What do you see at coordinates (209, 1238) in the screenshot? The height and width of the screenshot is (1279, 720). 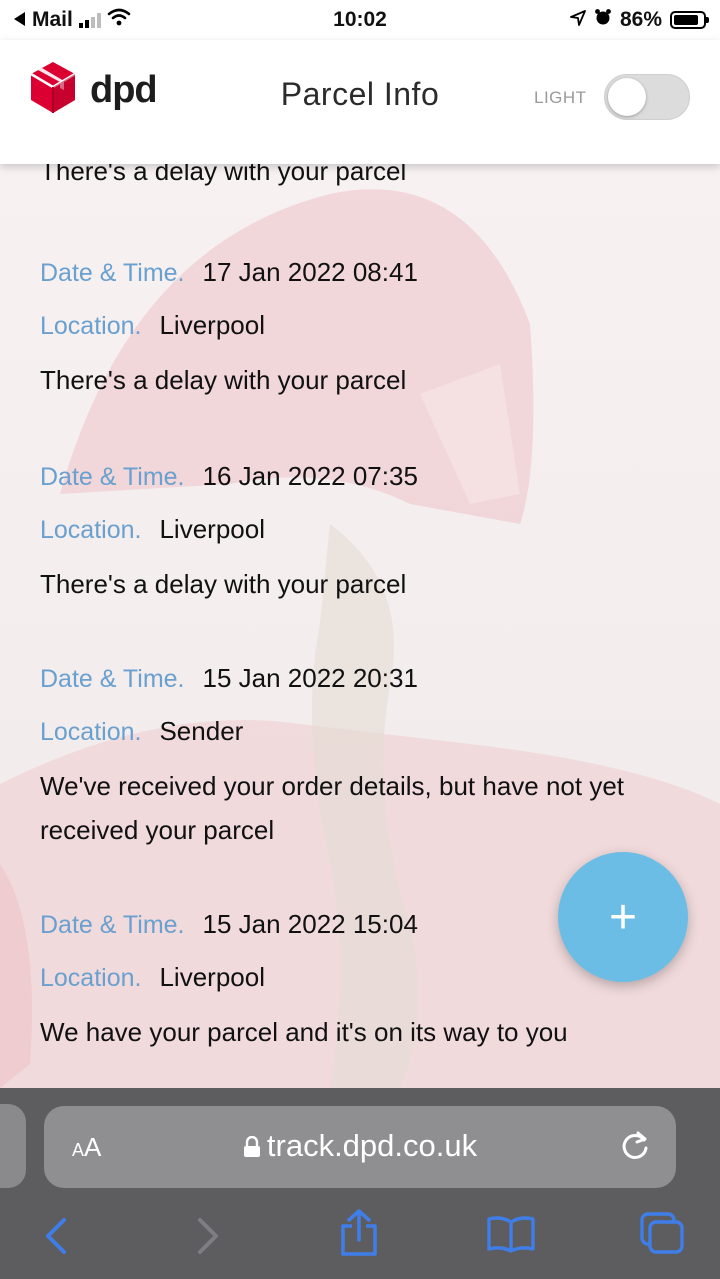 I see `forward-icon` at bounding box center [209, 1238].